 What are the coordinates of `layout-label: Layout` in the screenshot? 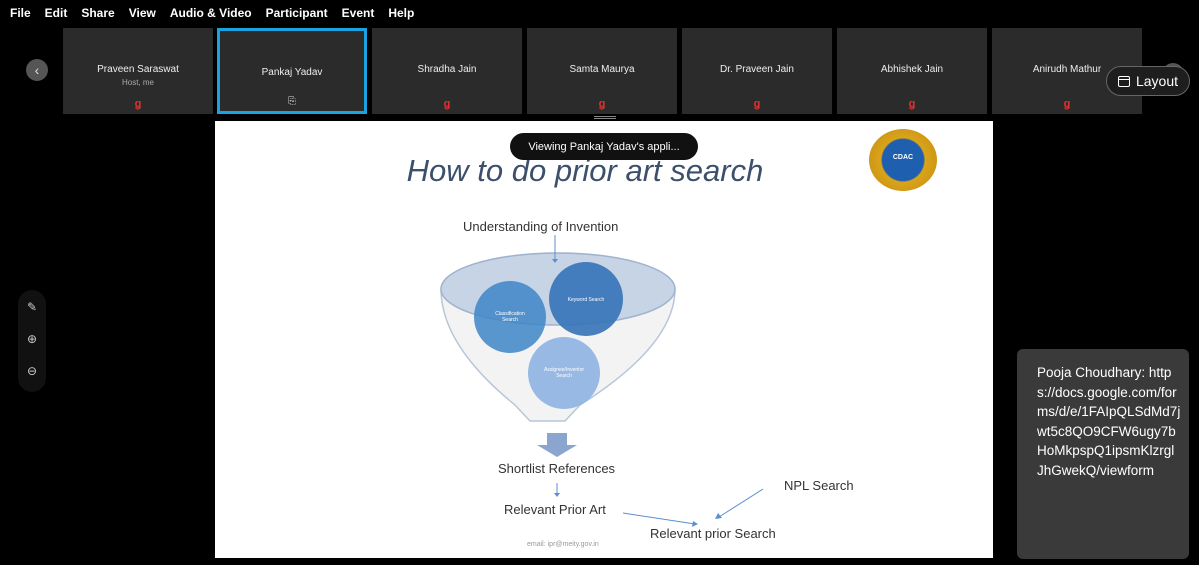 It's located at (1157, 81).